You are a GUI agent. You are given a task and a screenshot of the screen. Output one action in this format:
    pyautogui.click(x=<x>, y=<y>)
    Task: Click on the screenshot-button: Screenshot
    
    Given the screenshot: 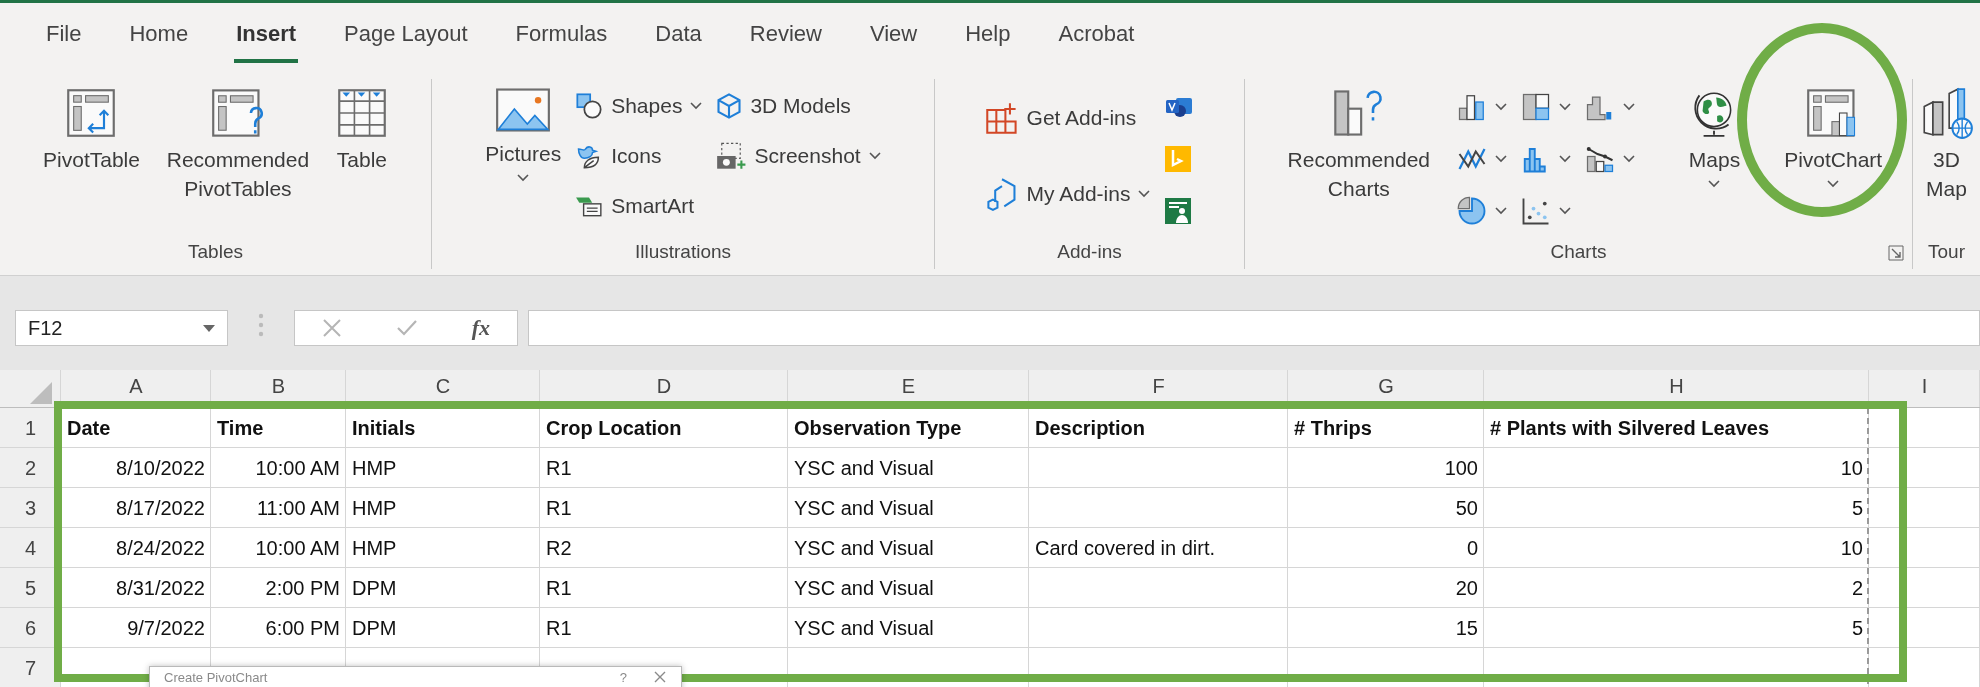 What is the action you would take?
    pyautogui.click(x=798, y=156)
    